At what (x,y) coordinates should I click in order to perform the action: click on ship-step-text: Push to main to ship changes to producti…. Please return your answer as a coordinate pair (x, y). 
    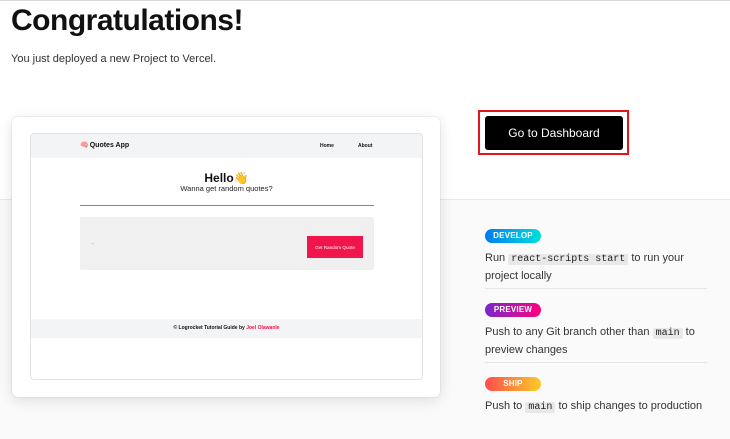
    Looking at the image, I should click on (601, 407).